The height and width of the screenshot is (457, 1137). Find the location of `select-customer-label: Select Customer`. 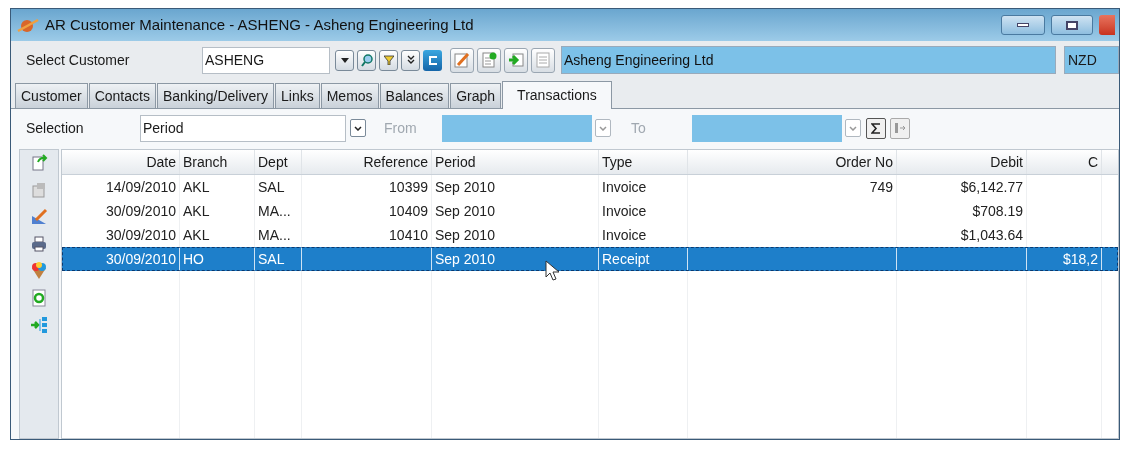

select-customer-label: Select Customer is located at coordinates (78, 60).